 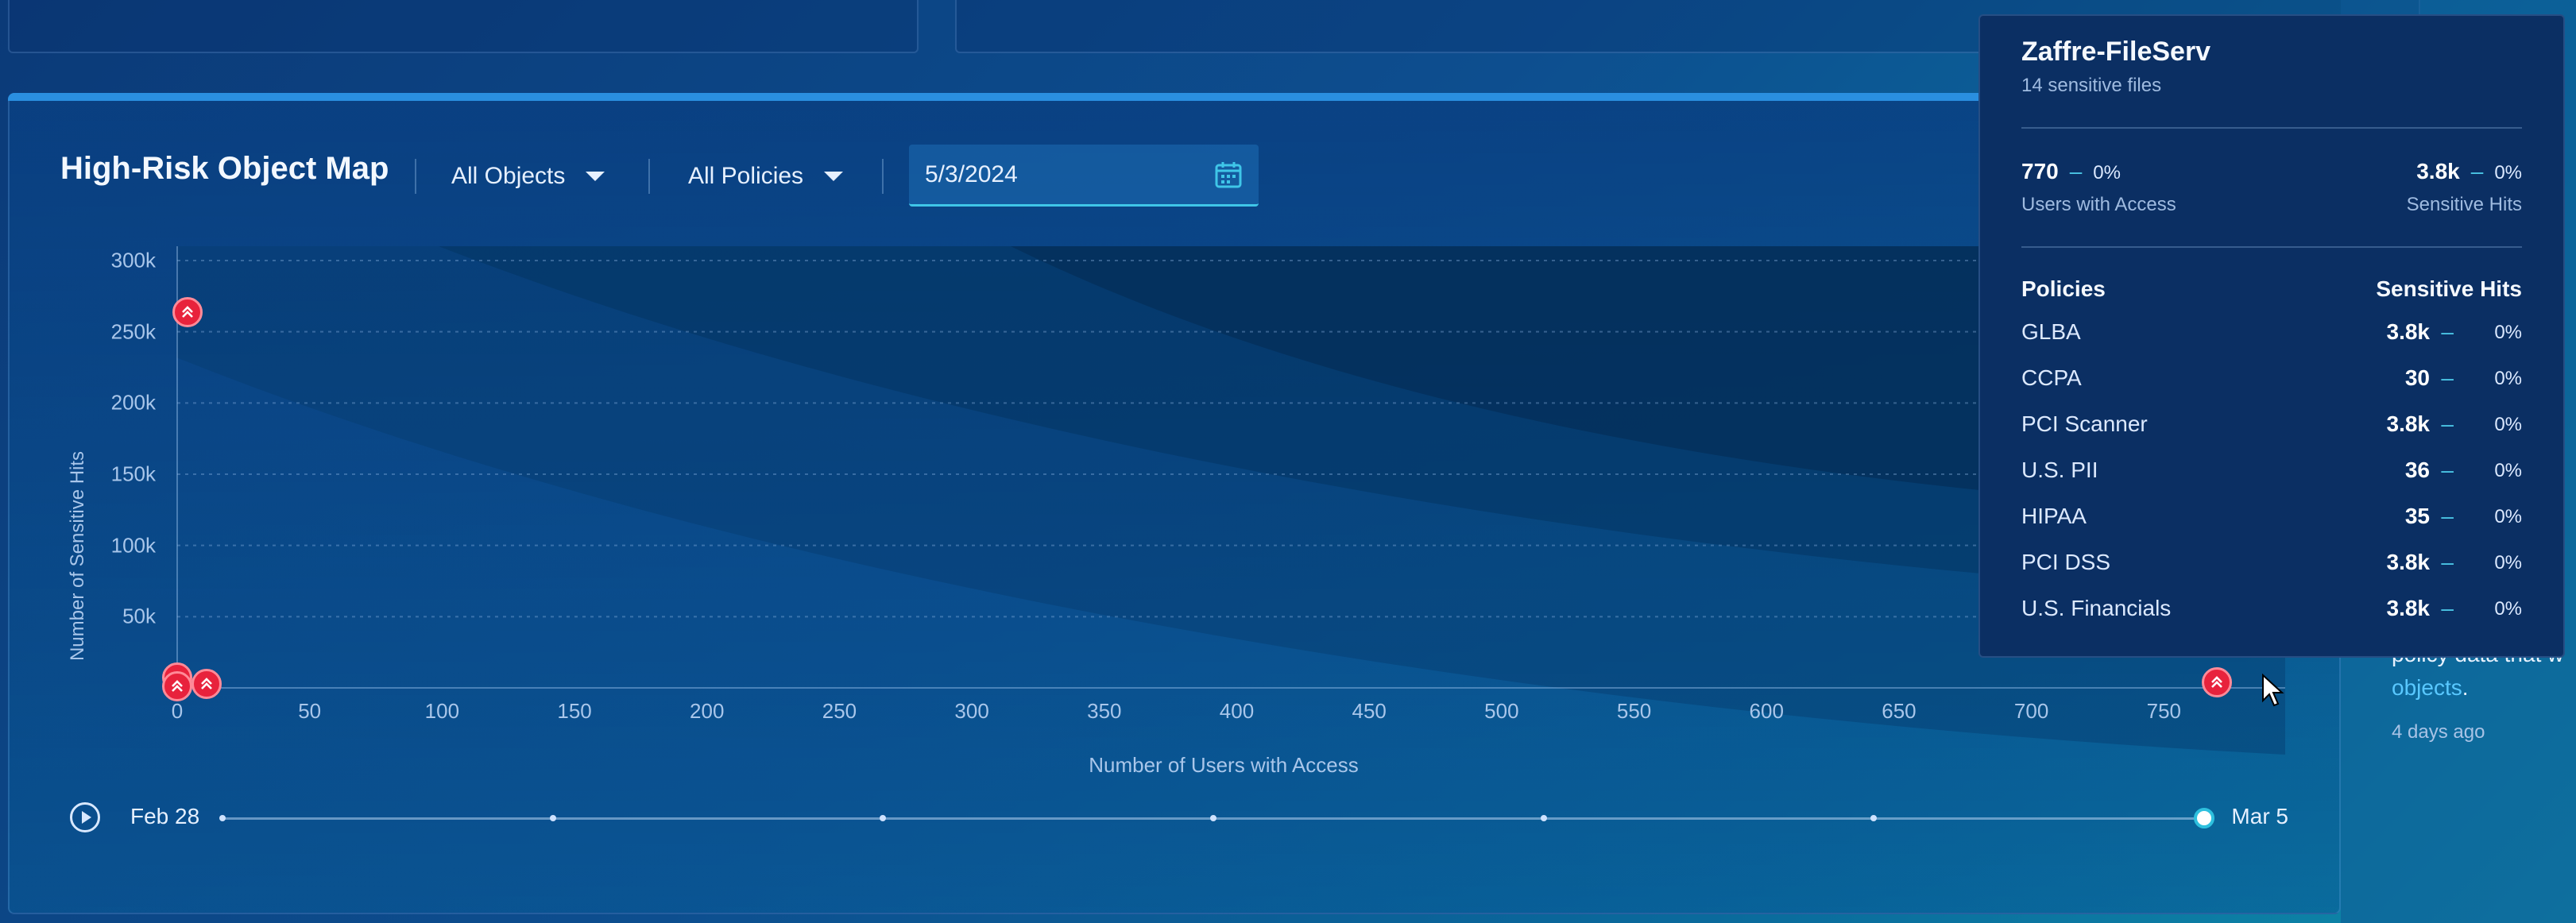 I want to click on hits-label: Sensitive Hits, so click(x=2464, y=204).